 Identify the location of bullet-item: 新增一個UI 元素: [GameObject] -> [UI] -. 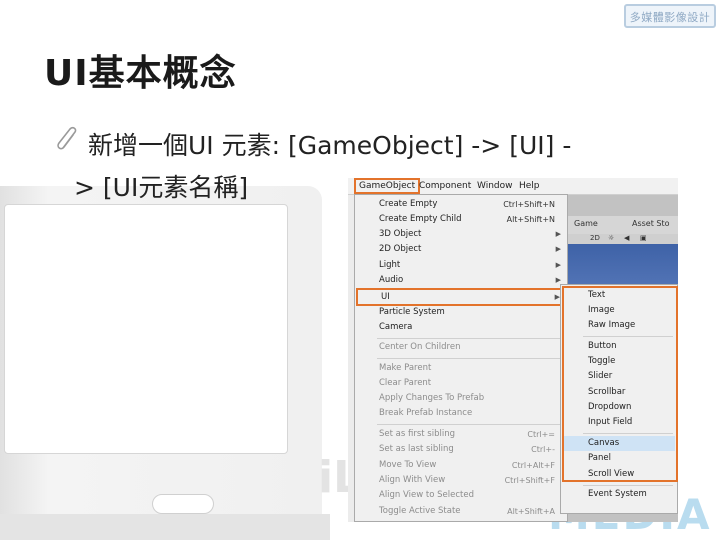
(374, 145).